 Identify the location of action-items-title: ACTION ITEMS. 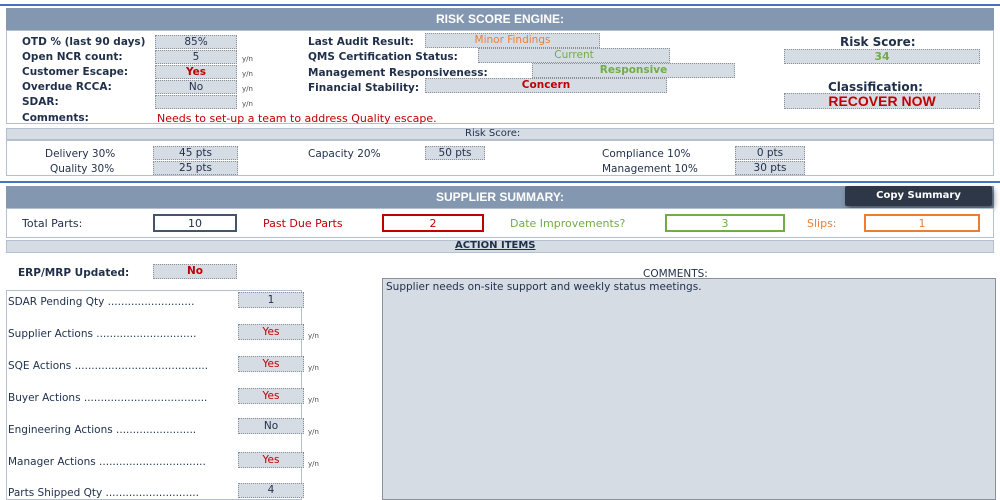
(495, 245).